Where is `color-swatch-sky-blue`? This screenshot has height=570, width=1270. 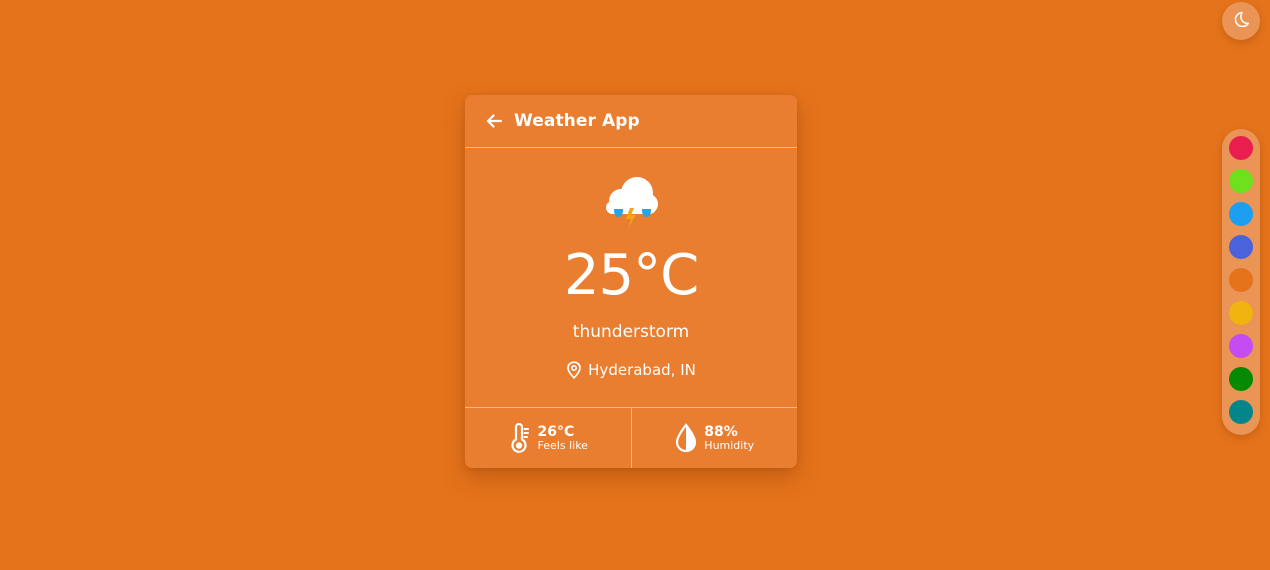 color-swatch-sky-blue is located at coordinates (1241, 214).